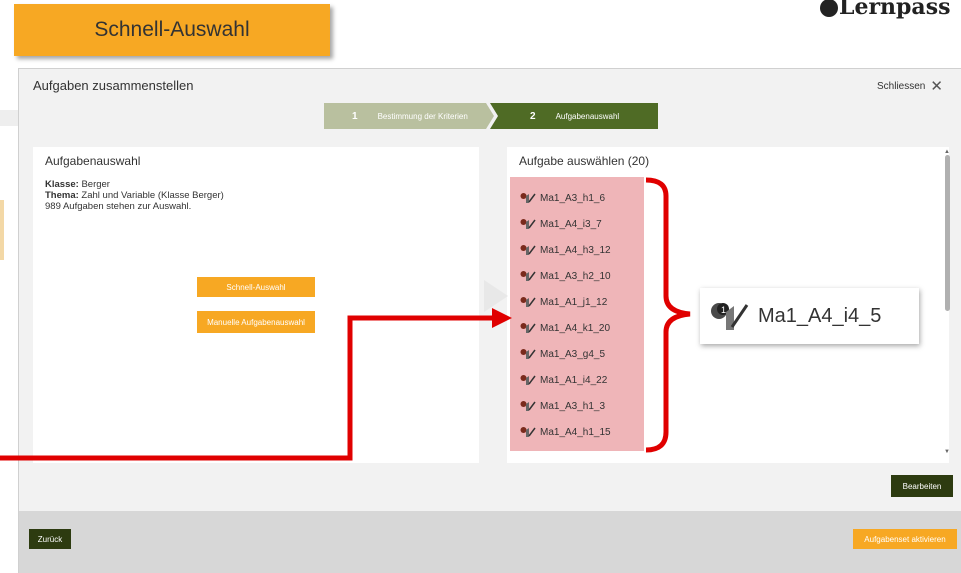  I want to click on task-item: Ma1_A4_h3_12, so click(565, 250).